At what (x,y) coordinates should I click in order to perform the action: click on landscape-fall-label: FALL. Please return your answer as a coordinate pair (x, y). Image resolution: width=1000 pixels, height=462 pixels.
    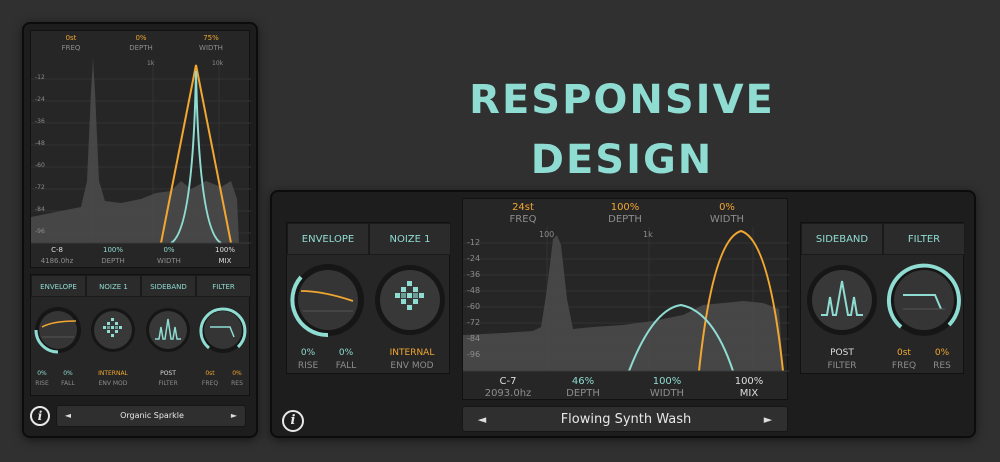
    Looking at the image, I should click on (346, 366).